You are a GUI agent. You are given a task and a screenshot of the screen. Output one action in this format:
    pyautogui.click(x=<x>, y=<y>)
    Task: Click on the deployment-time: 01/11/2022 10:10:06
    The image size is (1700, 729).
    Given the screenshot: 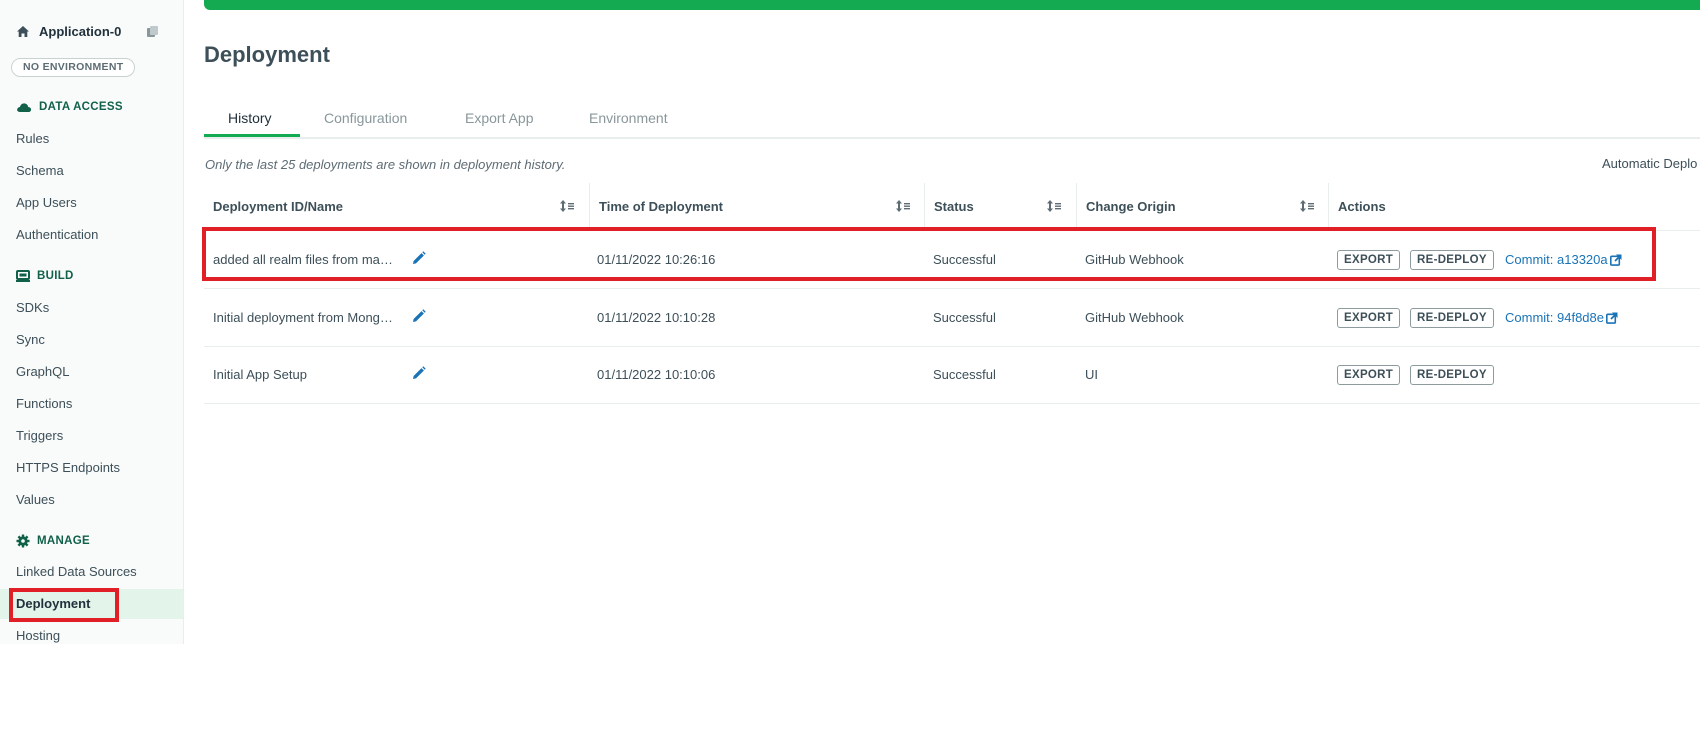 What is the action you would take?
    pyautogui.click(x=656, y=374)
    